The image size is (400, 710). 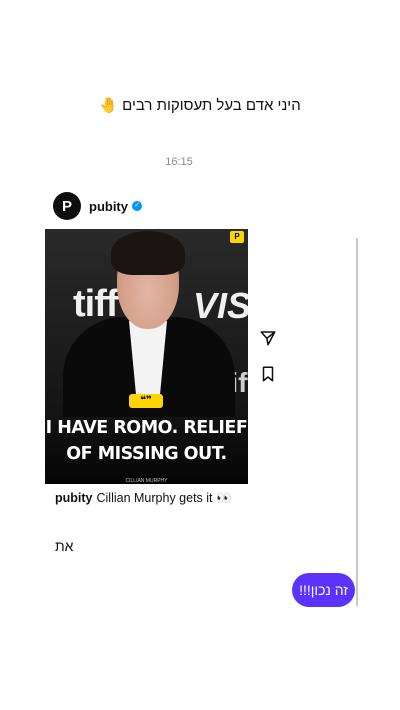 I want to click on image-headline: I HAVE ROMO. RELIEF OF MISSING OUT., so click(x=146, y=441).